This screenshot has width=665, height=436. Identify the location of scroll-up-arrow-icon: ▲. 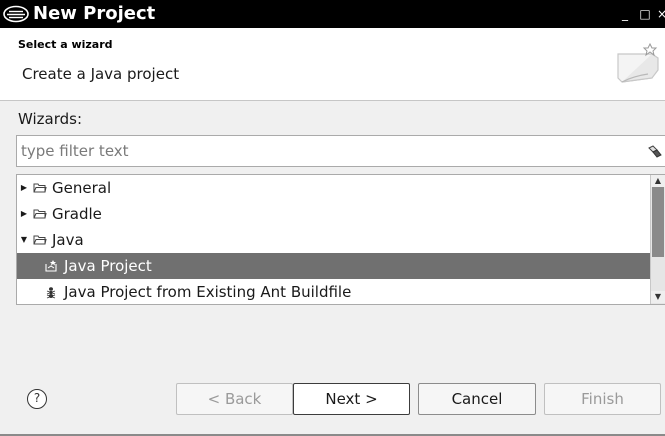
(658, 181).